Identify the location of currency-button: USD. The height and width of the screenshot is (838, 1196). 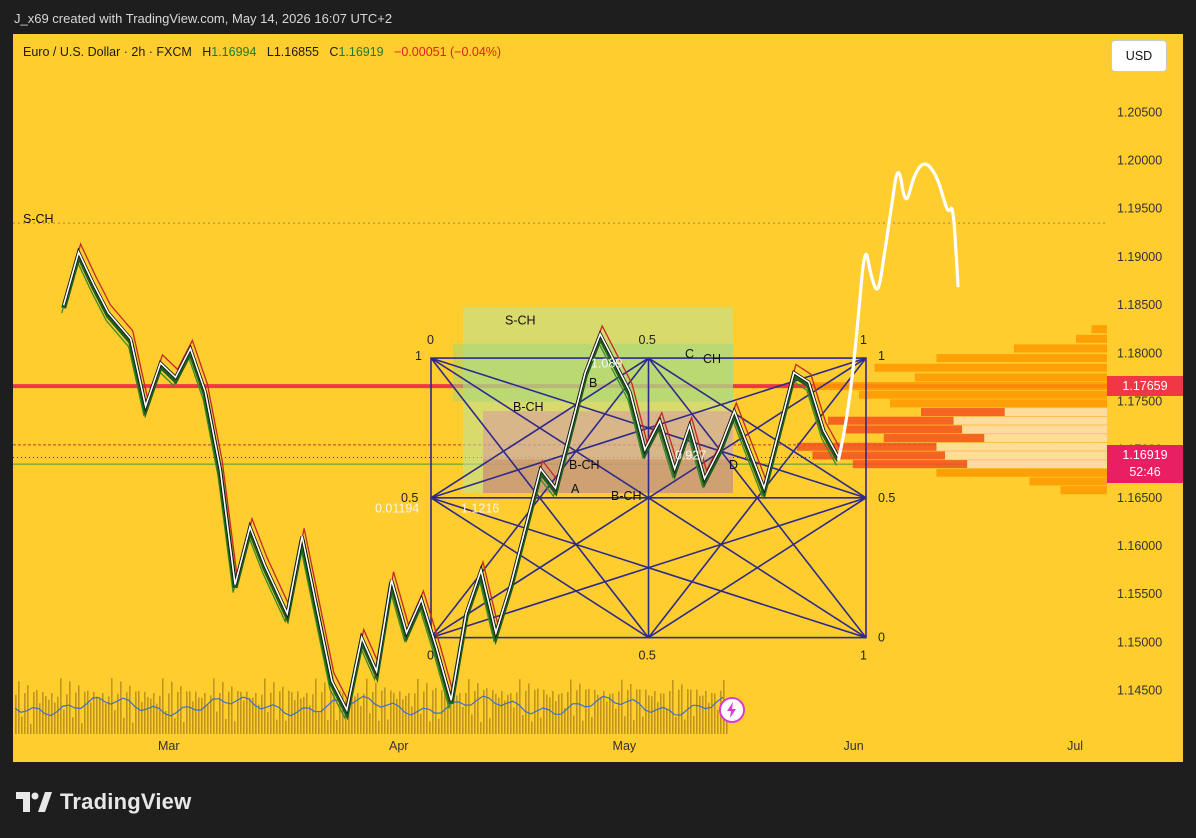
(1139, 56).